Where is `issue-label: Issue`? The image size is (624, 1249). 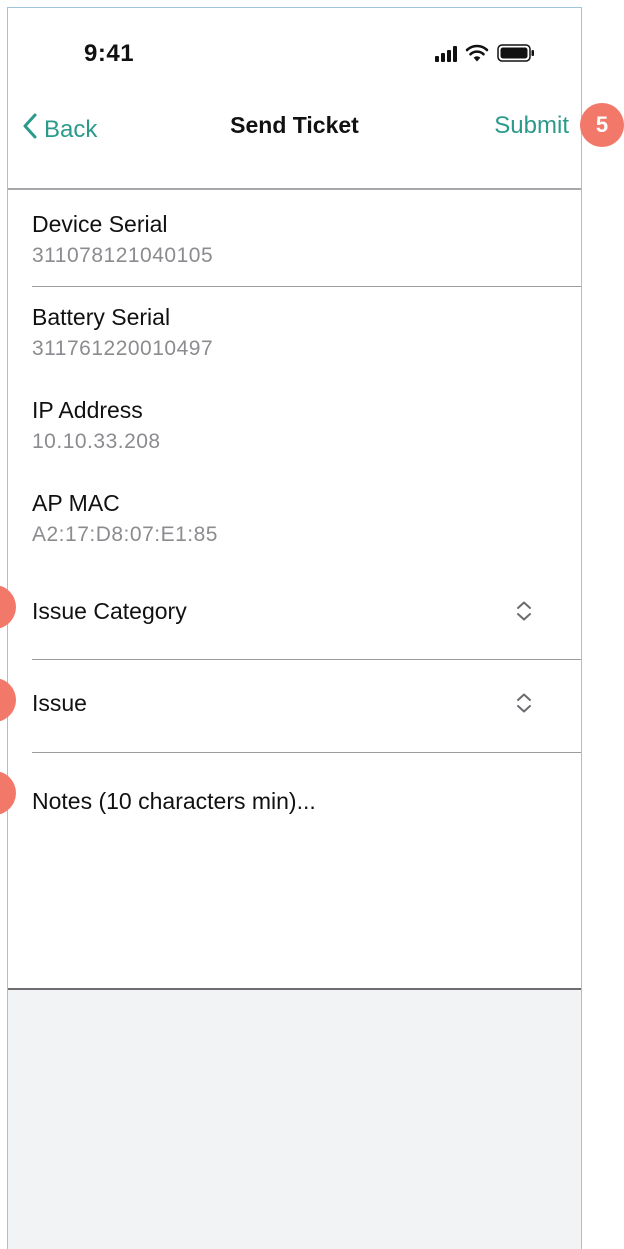
issue-label: Issue is located at coordinates (59, 703).